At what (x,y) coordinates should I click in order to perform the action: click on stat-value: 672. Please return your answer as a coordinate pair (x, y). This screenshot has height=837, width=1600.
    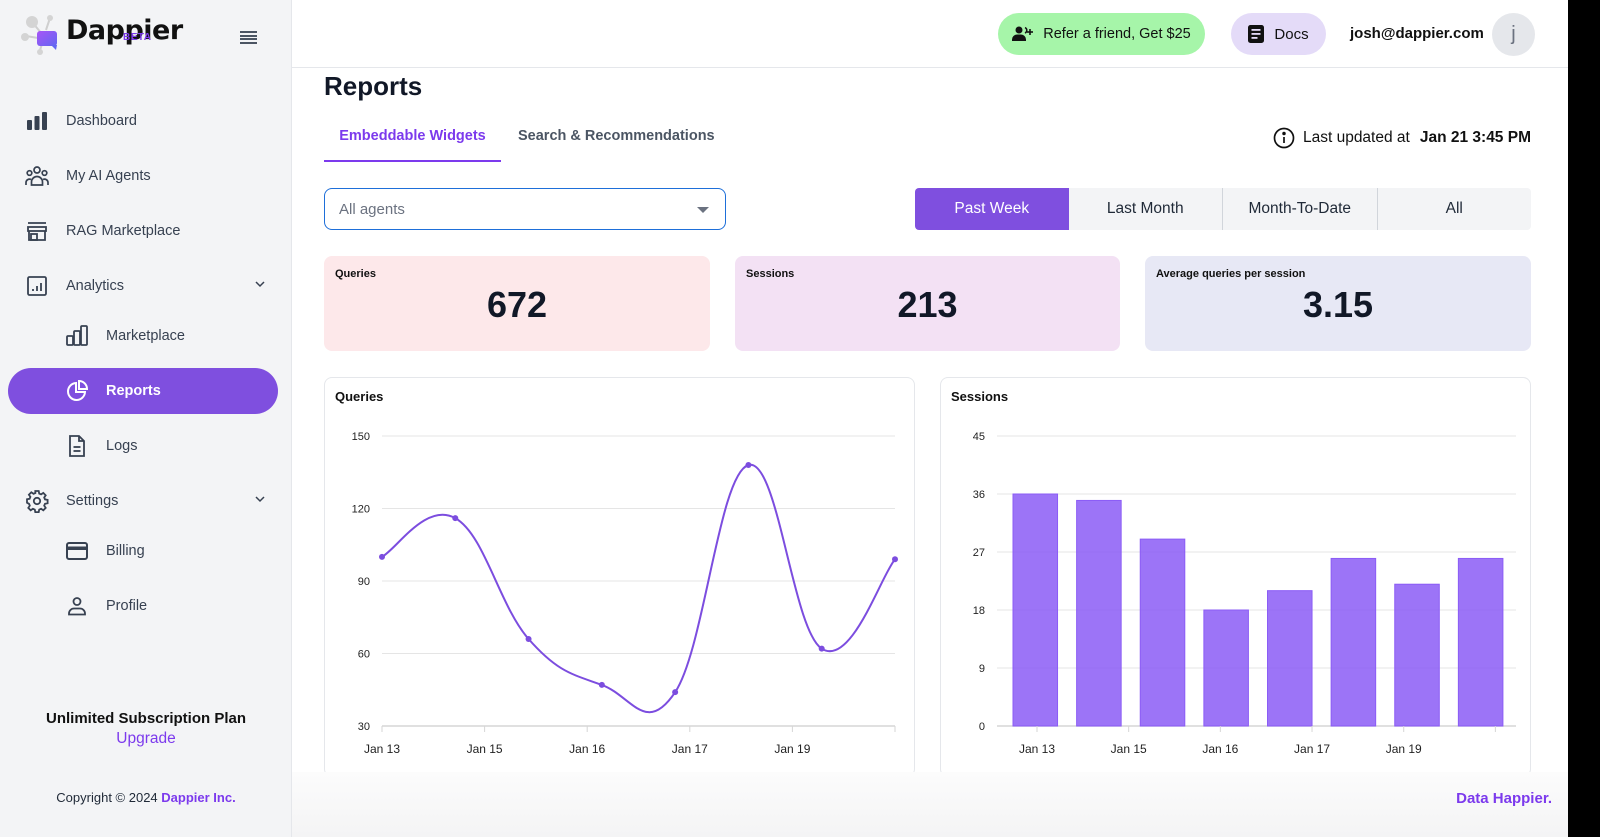
    Looking at the image, I should click on (517, 304).